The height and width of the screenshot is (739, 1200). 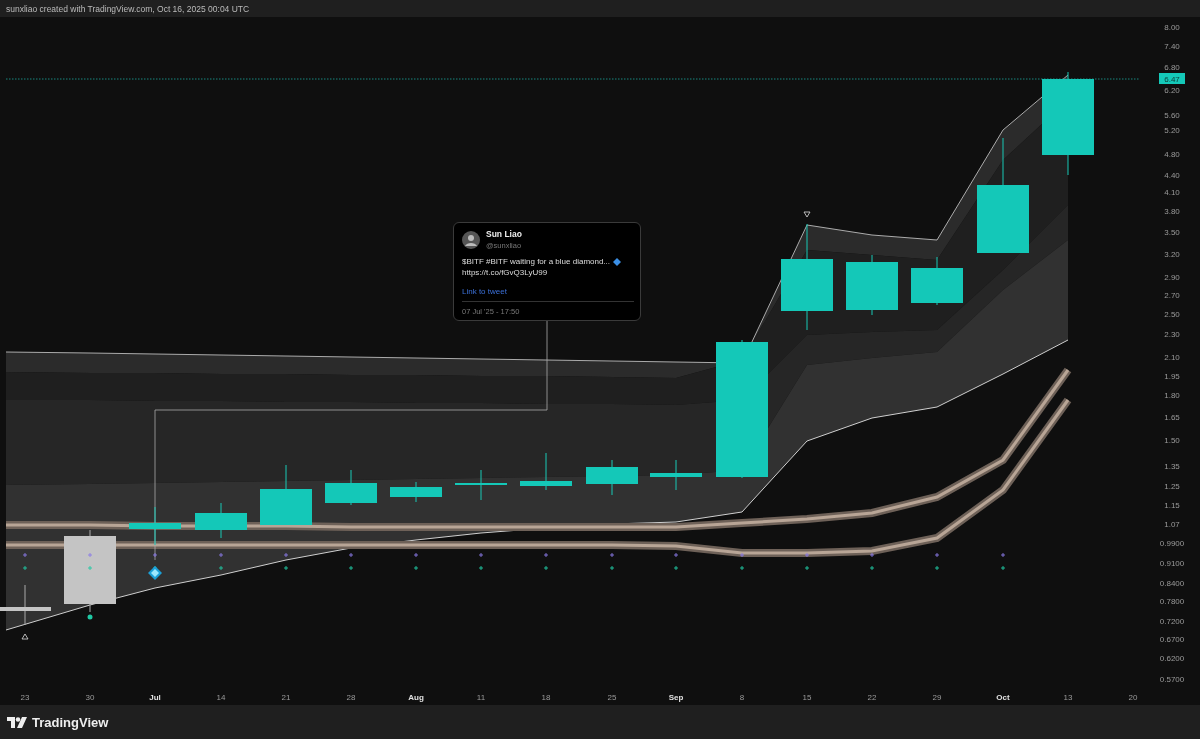 What do you see at coordinates (286, 697) in the screenshot?
I see `date-label: 21` at bounding box center [286, 697].